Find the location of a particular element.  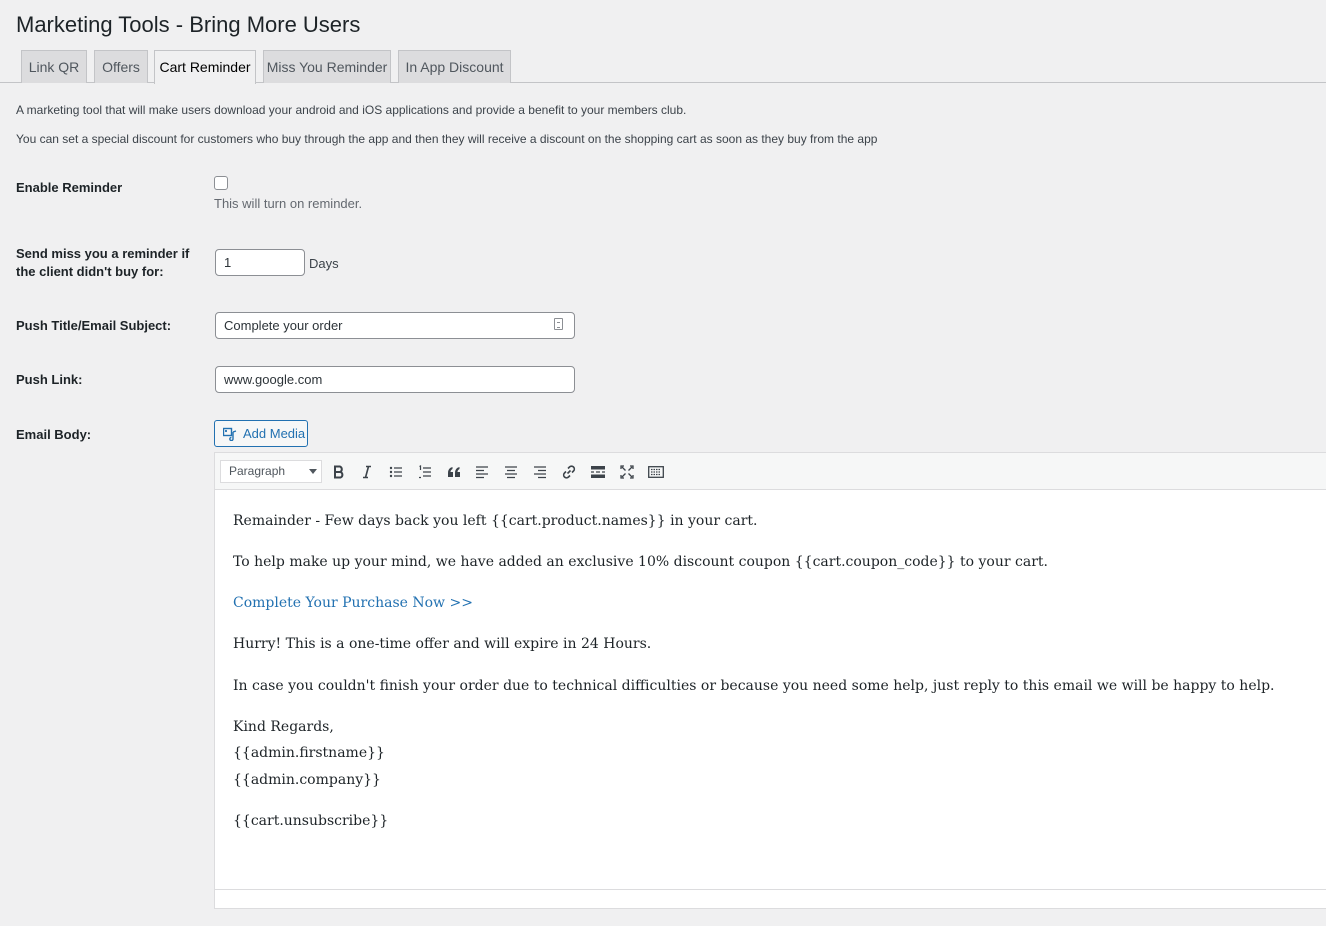

fullscreen-button is located at coordinates (627, 472).